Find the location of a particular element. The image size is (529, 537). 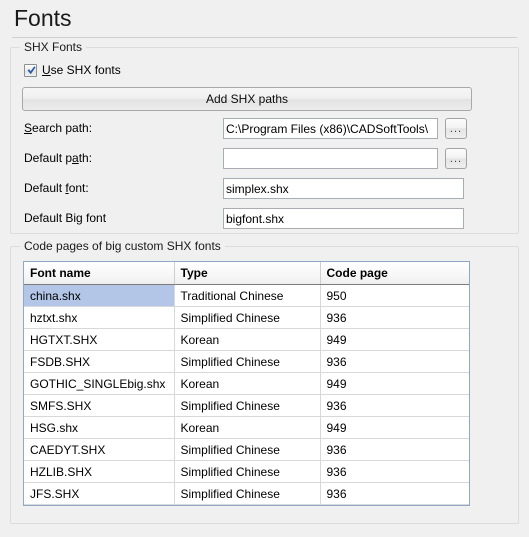

cell-font-name: HZLIB.SHX is located at coordinates (99, 471).